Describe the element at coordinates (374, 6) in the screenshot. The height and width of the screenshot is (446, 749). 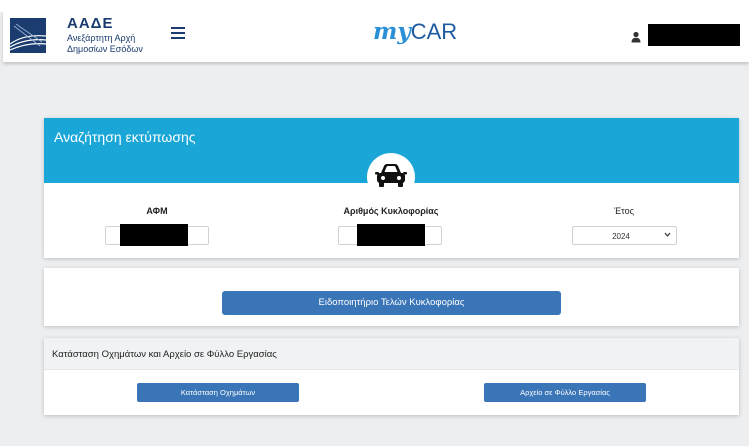
I see `top-strip` at that location.